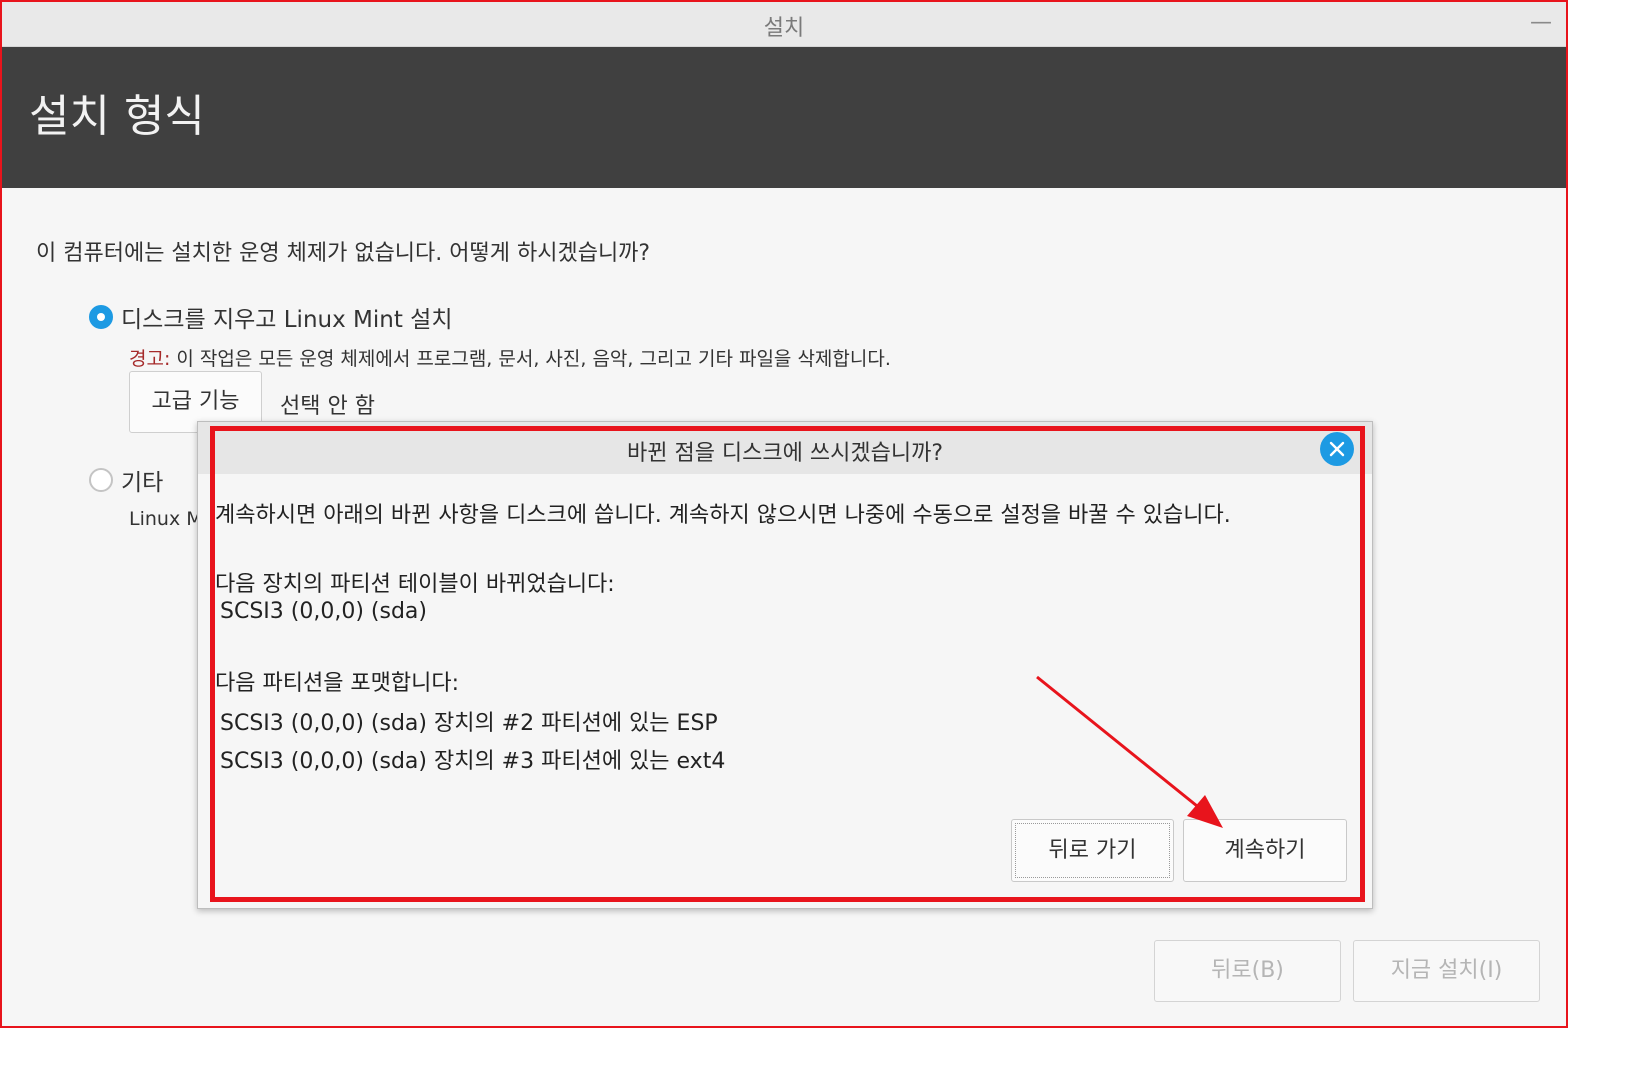  I want to click on install-now-button: 지금 설치(I), so click(1446, 971).